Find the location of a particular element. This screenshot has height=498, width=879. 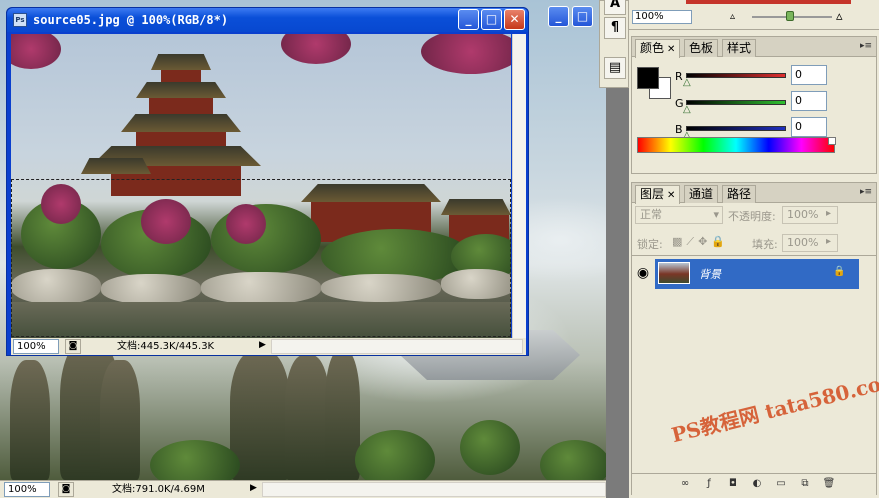

doc-size-info: 文档:445.3K/445.3K is located at coordinates (166, 346).